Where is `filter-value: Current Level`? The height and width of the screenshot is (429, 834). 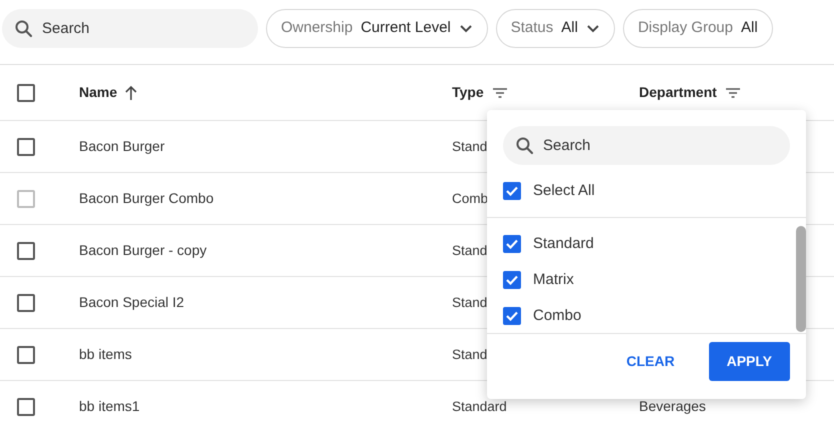
filter-value: Current Level is located at coordinates (405, 28).